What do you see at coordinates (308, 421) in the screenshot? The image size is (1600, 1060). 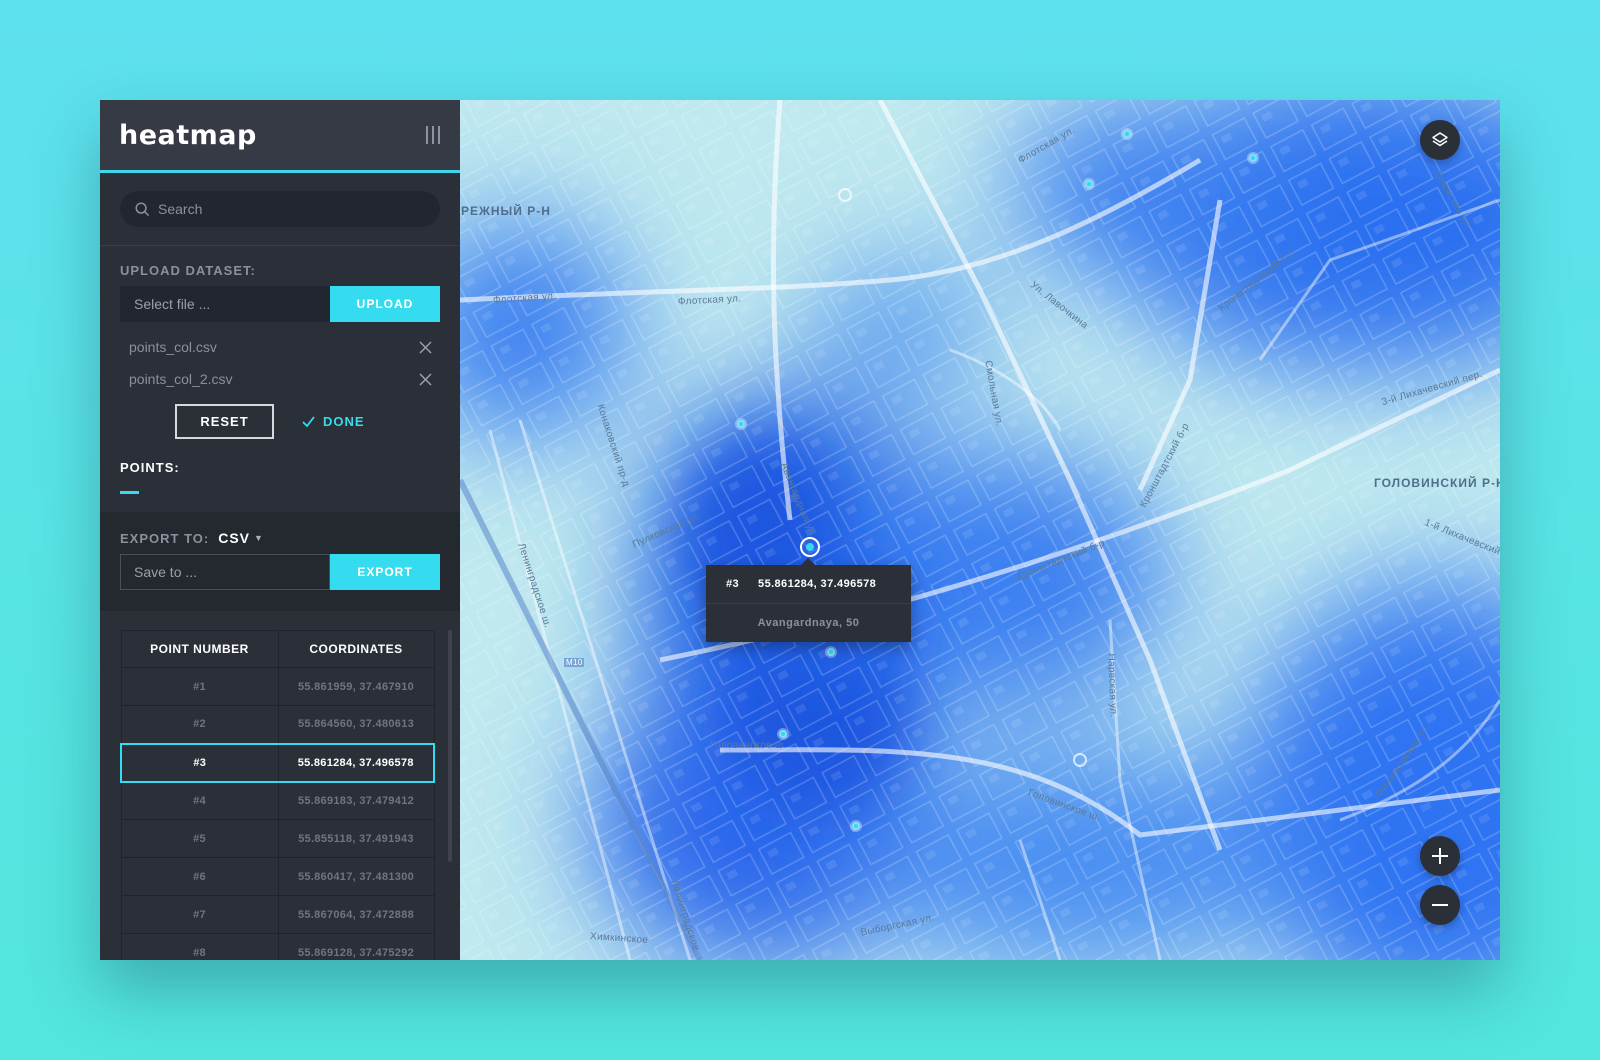 I see `check-icon` at bounding box center [308, 421].